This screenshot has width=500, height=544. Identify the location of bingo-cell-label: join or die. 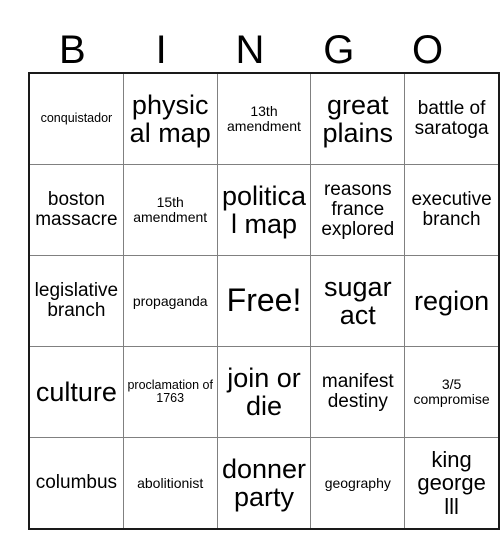
(264, 391).